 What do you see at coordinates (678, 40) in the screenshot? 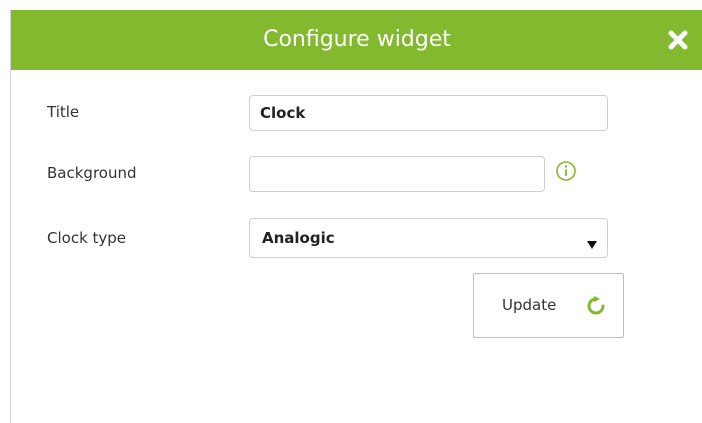
I see `close-icon` at bounding box center [678, 40].